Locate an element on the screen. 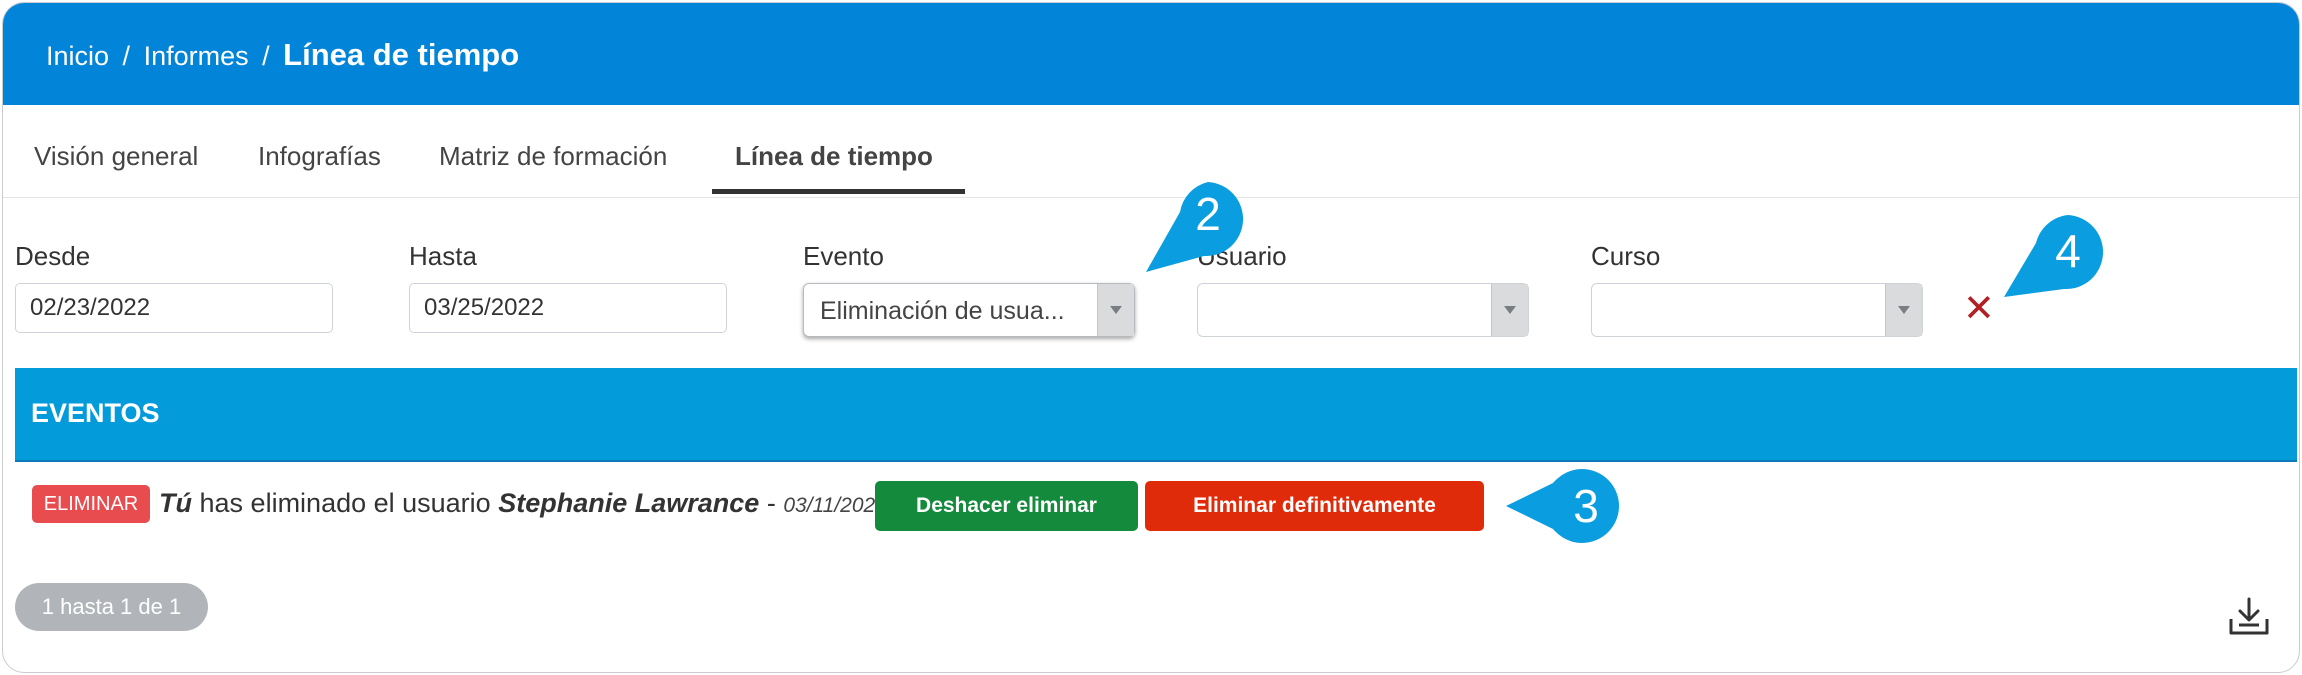 The width and height of the screenshot is (2302, 675). event-date: 03/11/2022 is located at coordinates (835, 505).